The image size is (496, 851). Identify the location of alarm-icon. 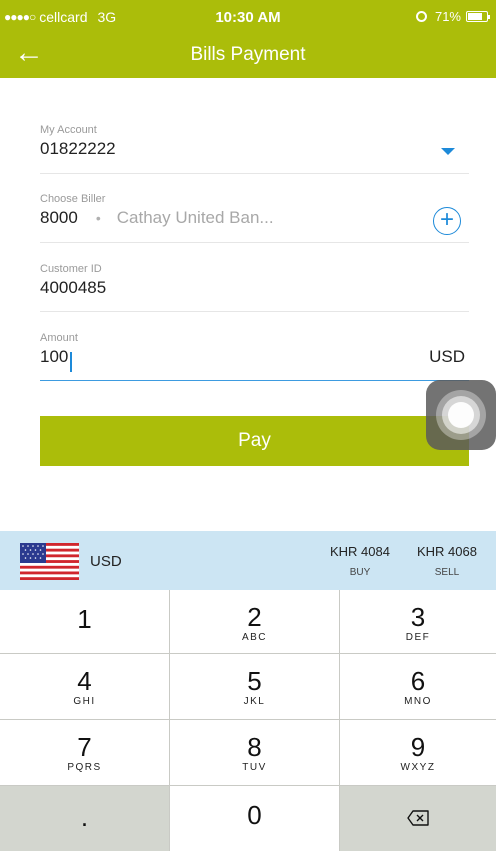
(421, 16).